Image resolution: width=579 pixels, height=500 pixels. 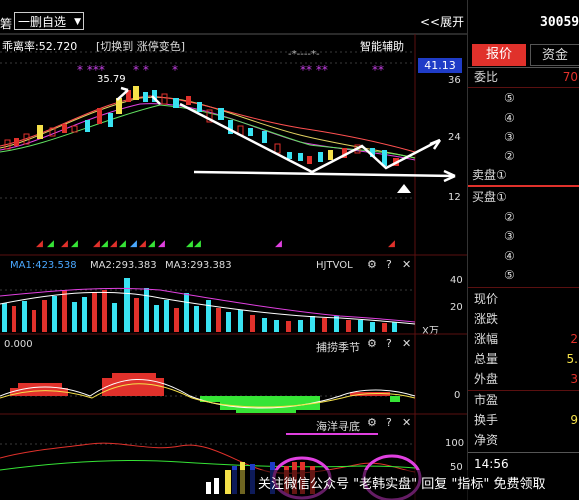 What do you see at coordinates (304, 54) in the screenshot?
I see `marker-dots: -*----*-` at bounding box center [304, 54].